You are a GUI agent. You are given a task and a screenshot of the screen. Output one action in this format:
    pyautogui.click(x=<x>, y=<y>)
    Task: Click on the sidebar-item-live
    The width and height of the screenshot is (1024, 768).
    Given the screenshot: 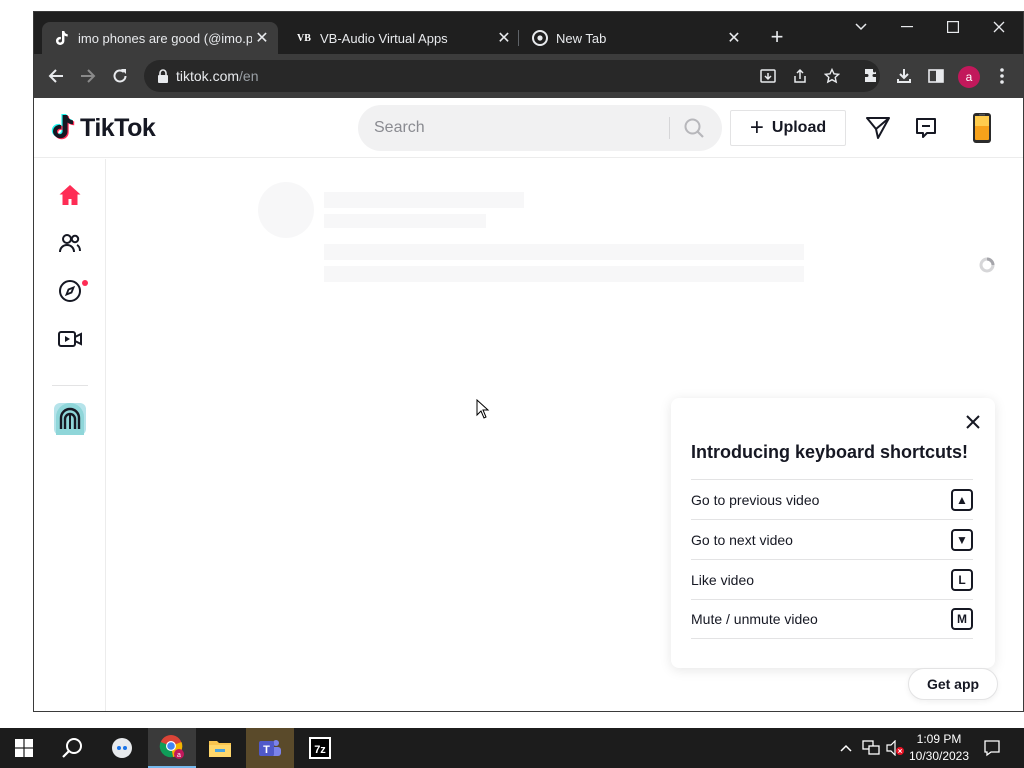 What is the action you would take?
    pyautogui.click(x=70, y=339)
    